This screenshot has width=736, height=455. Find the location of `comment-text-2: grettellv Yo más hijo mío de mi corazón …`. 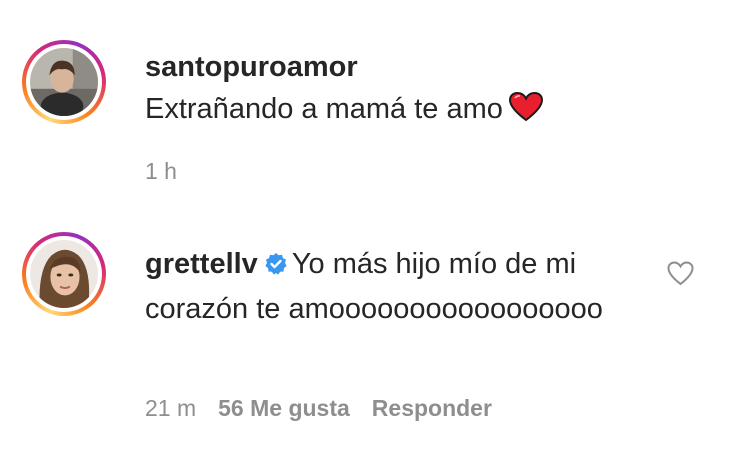

comment-text-2: grettellv Yo más hijo mío de mi corazón … is located at coordinates (395, 286).